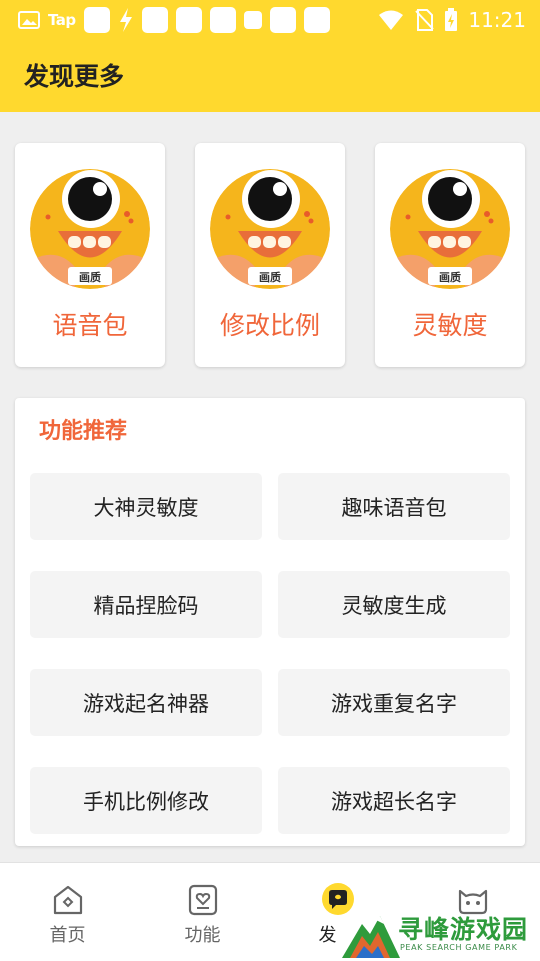 The image size is (540, 961). I want to click on nav-features: 功能, so click(202, 912).